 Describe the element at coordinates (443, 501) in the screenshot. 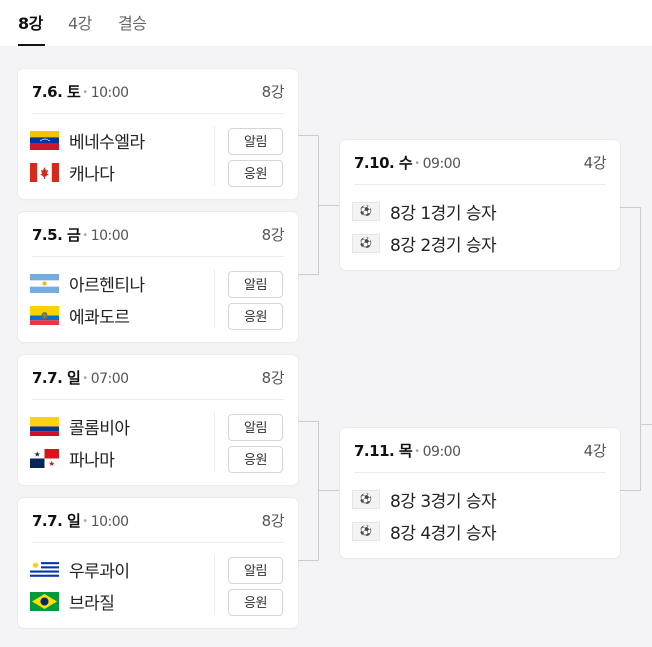

I see `team-name: 8강 3경기 승자` at that location.